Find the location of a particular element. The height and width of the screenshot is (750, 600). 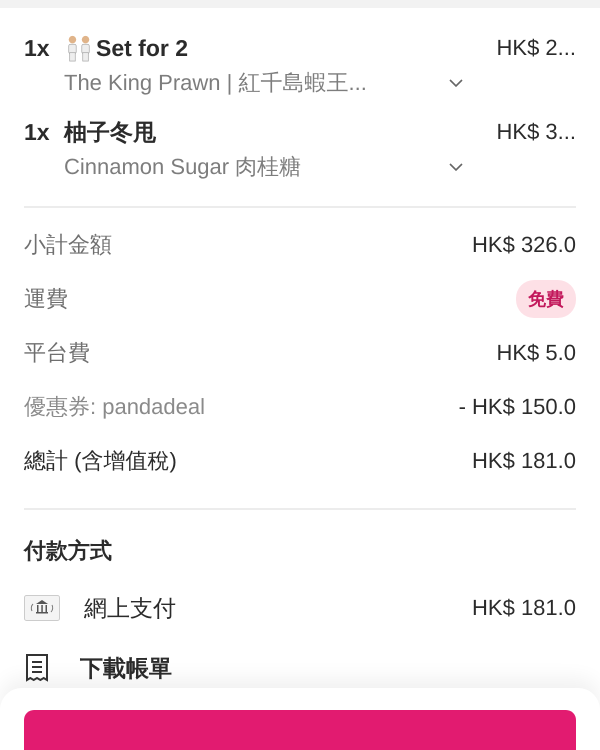

item-name: Set for 2 is located at coordinates (142, 48).